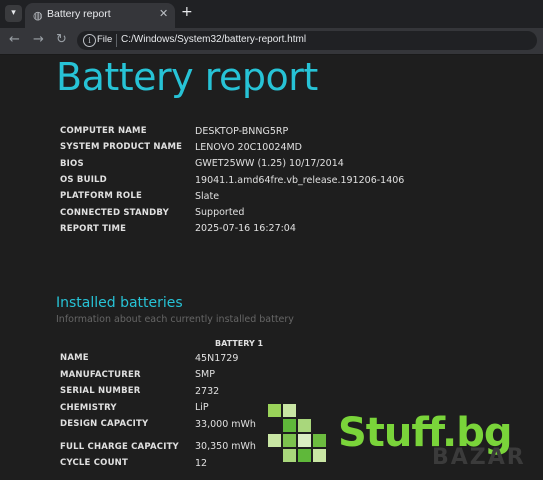  I want to click on battery-row: CYCLE COUNT 12, so click(158, 463).